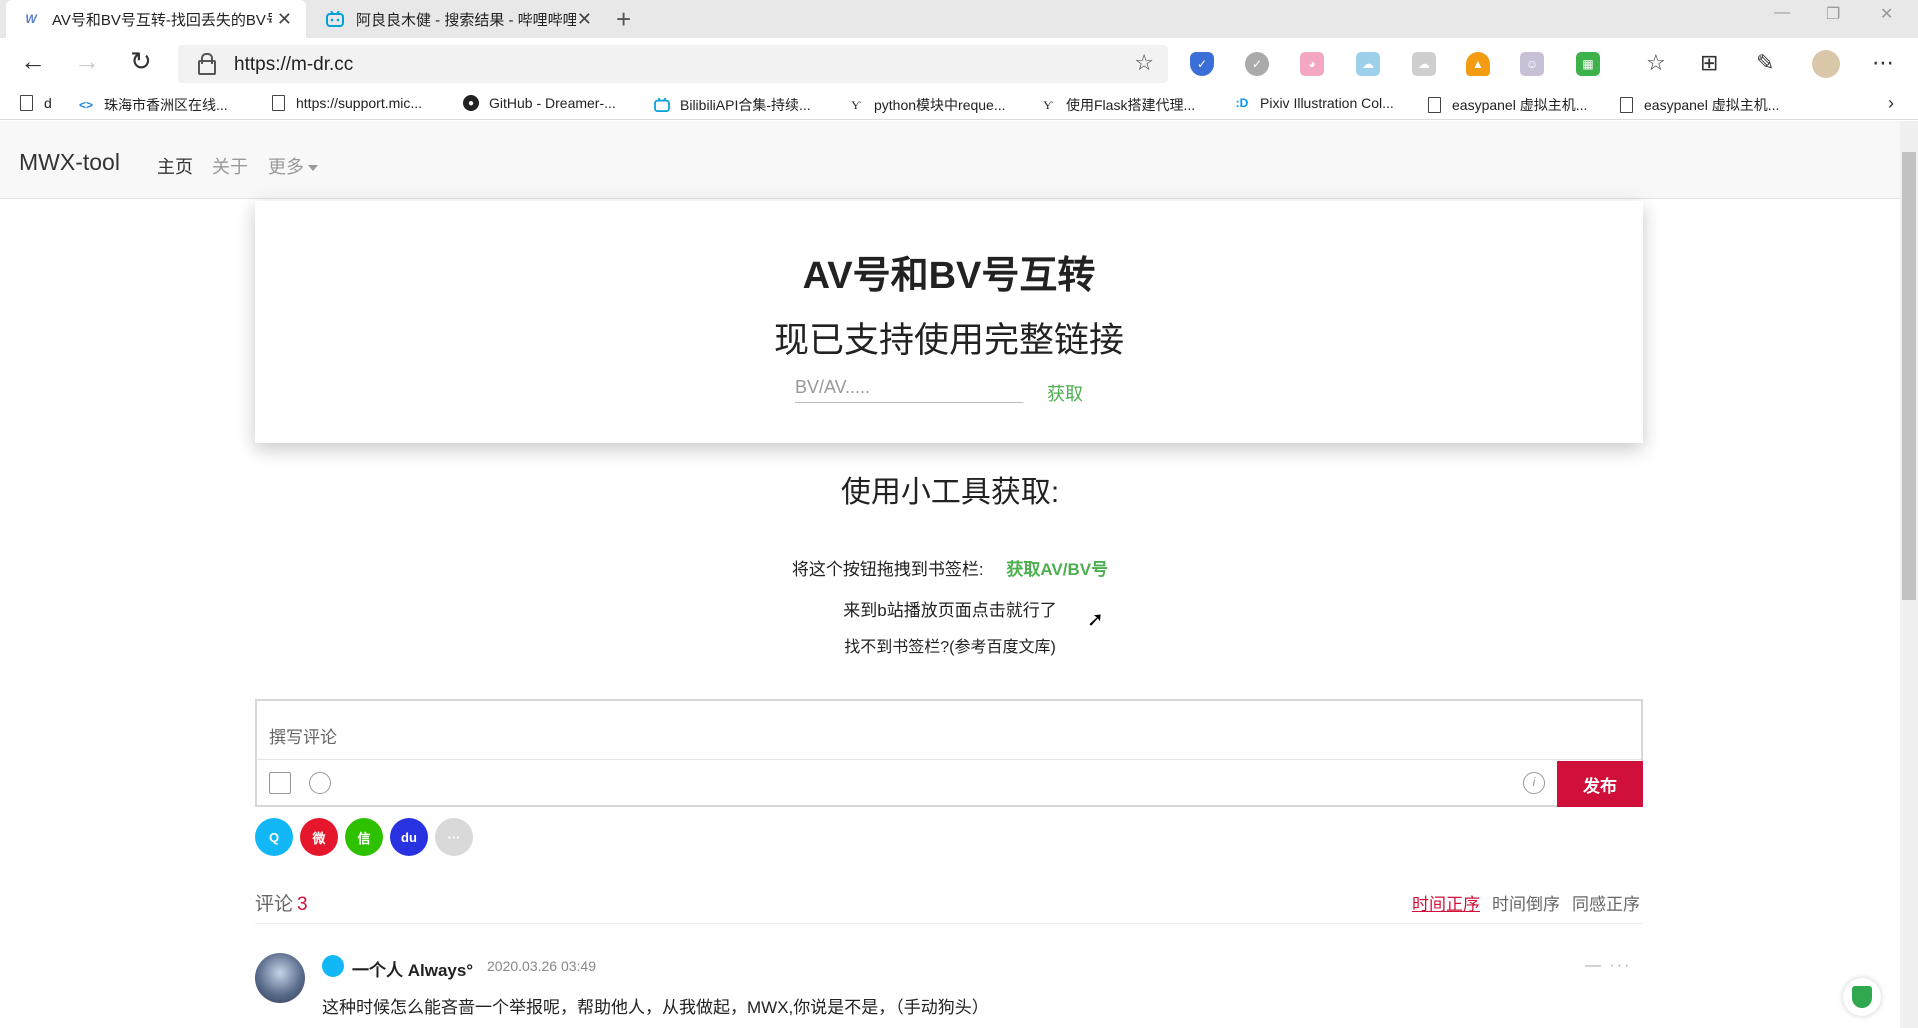  What do you see at coordinates (1526, 902) in the screenshot?
I see `sort-time-desc: 时间倒序` at bounding box center [1526, 902].